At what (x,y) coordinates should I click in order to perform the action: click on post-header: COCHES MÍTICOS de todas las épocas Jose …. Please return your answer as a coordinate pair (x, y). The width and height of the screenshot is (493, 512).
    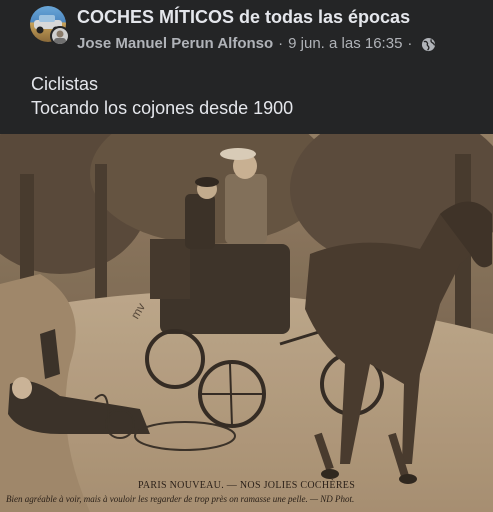
    Looking at the image, I should click on (246, 34).